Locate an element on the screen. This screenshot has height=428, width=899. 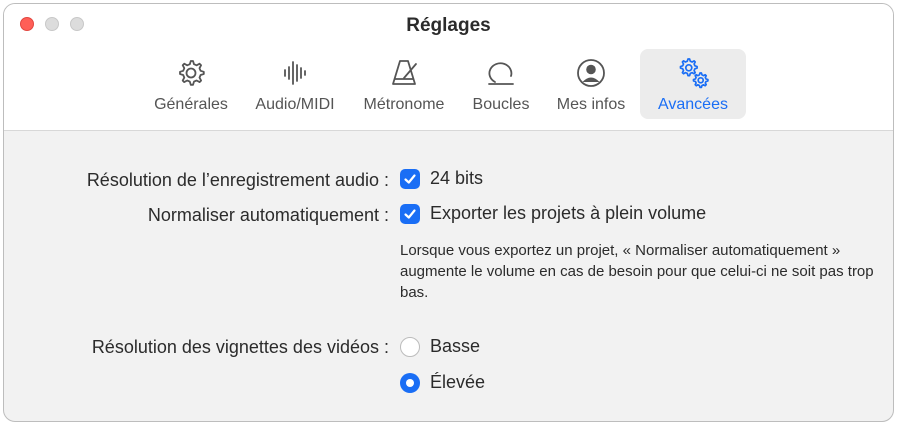
tab-mes-infos: Mes infos is located at coordinates (591, 84).